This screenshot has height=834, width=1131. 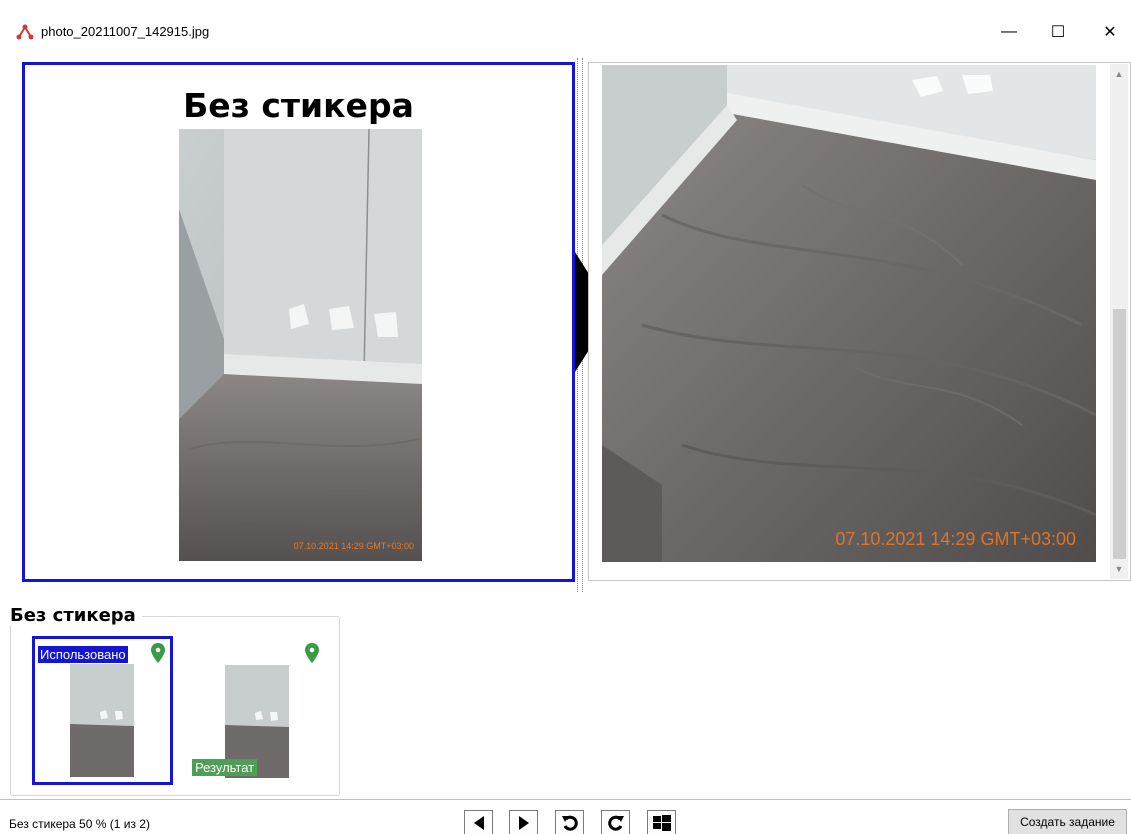 What do you see at coordinates (1119, 434) in the screenshot?
I see `scroll-thumb` at bounding box center [1119, 434].